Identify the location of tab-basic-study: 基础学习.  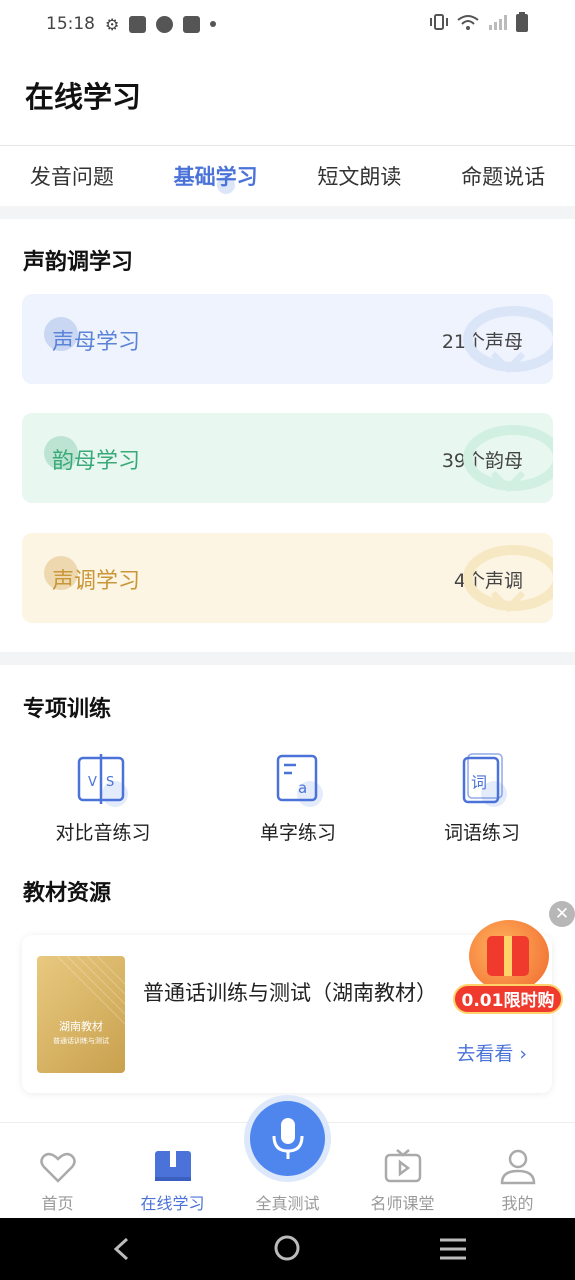
(216, 177).